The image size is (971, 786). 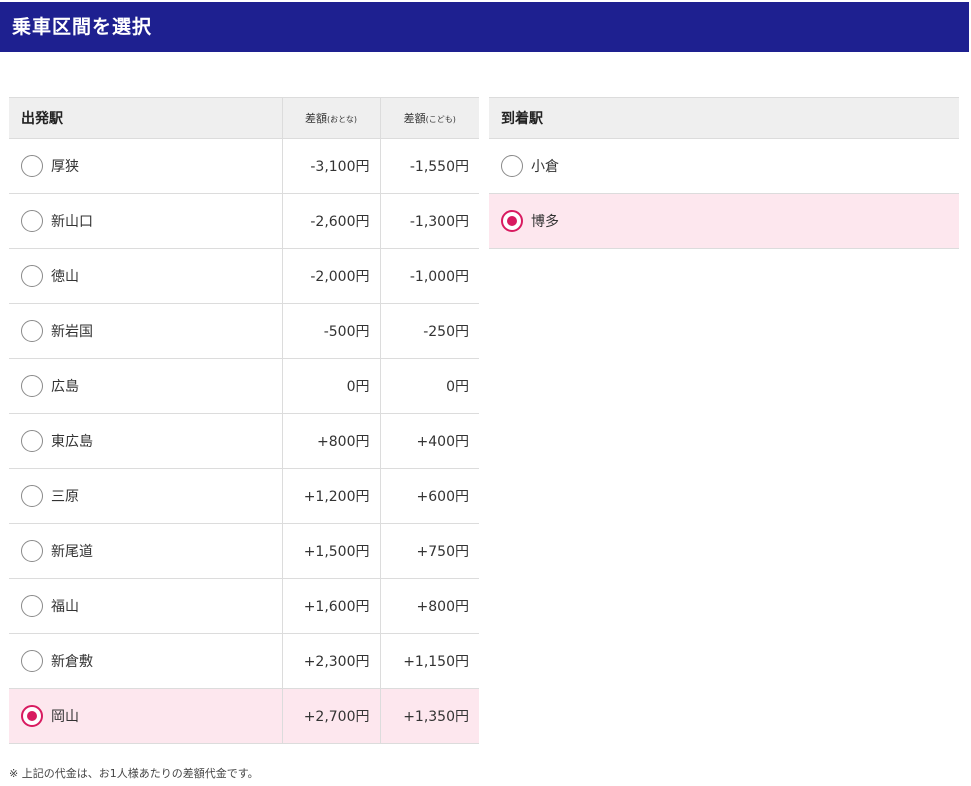 I want to click on station-cell: 小倉, so click(x=724, y=166).